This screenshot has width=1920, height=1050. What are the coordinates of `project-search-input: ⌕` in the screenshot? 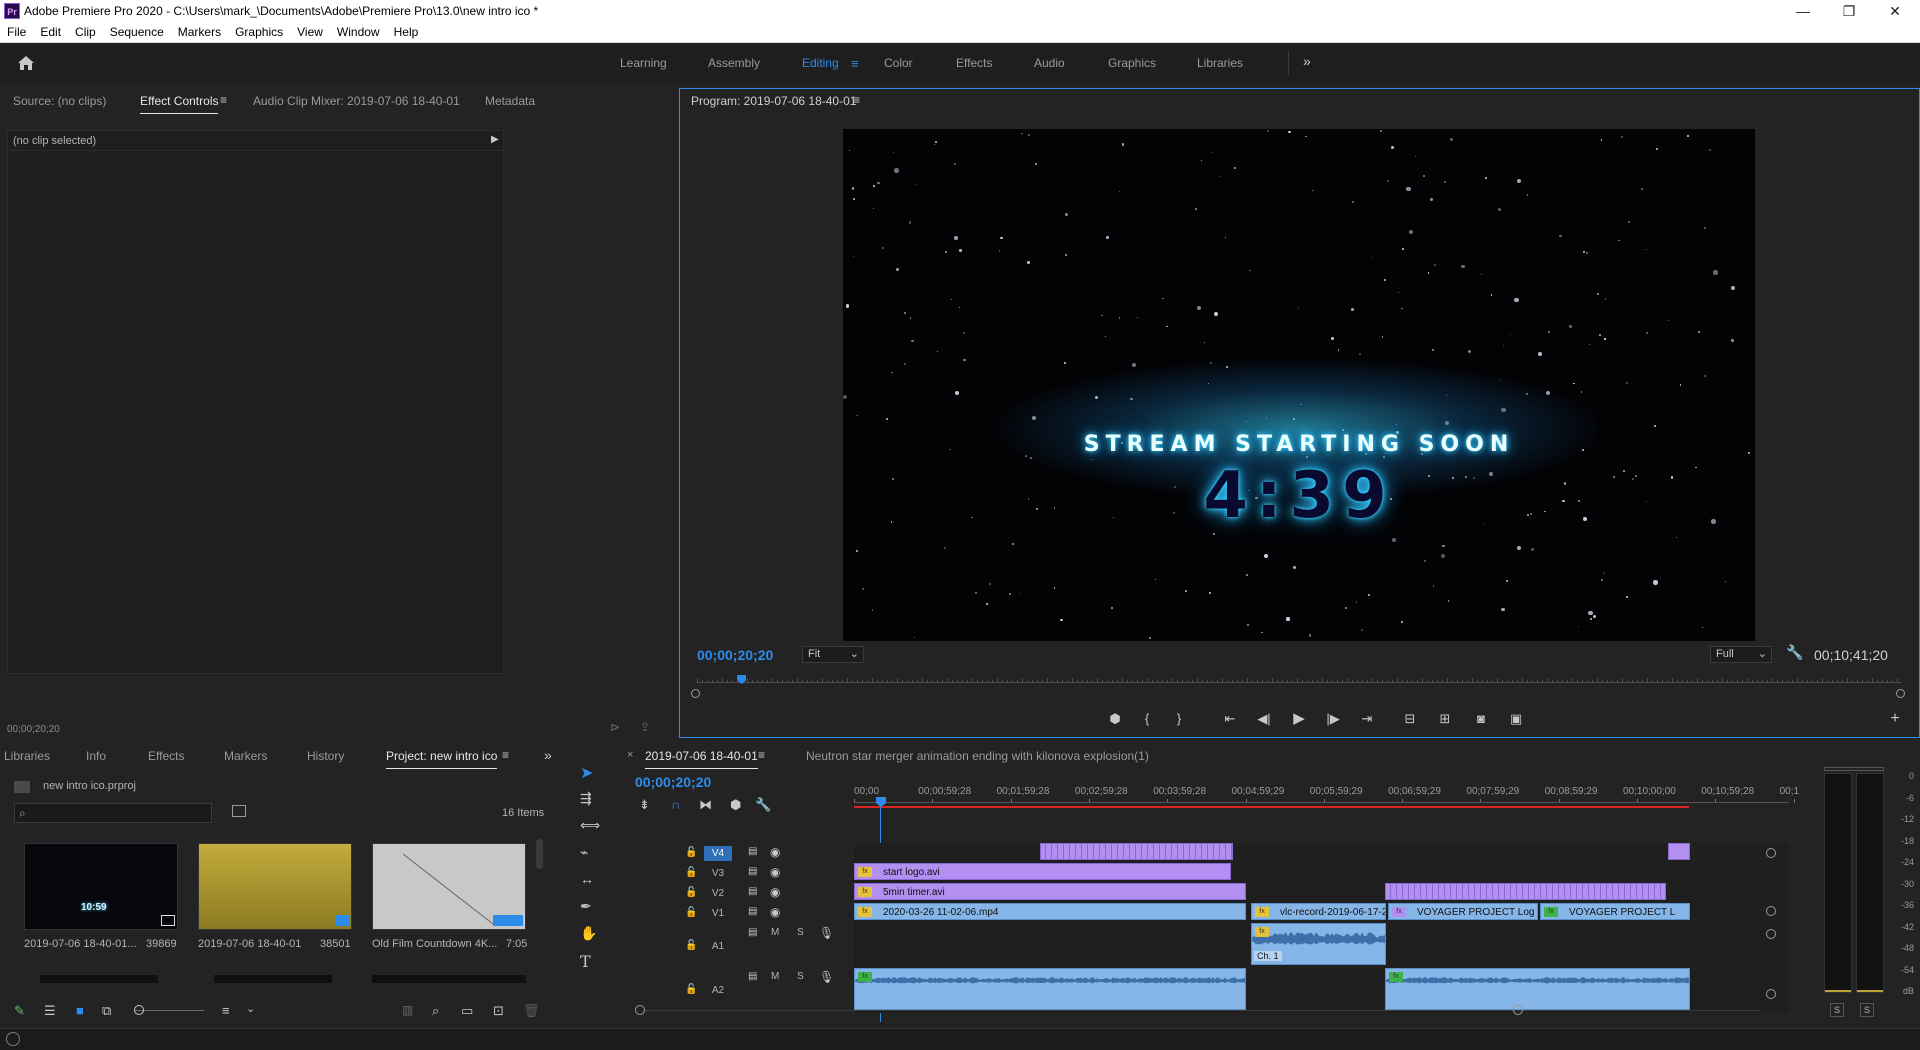 It's located at (113, 813).